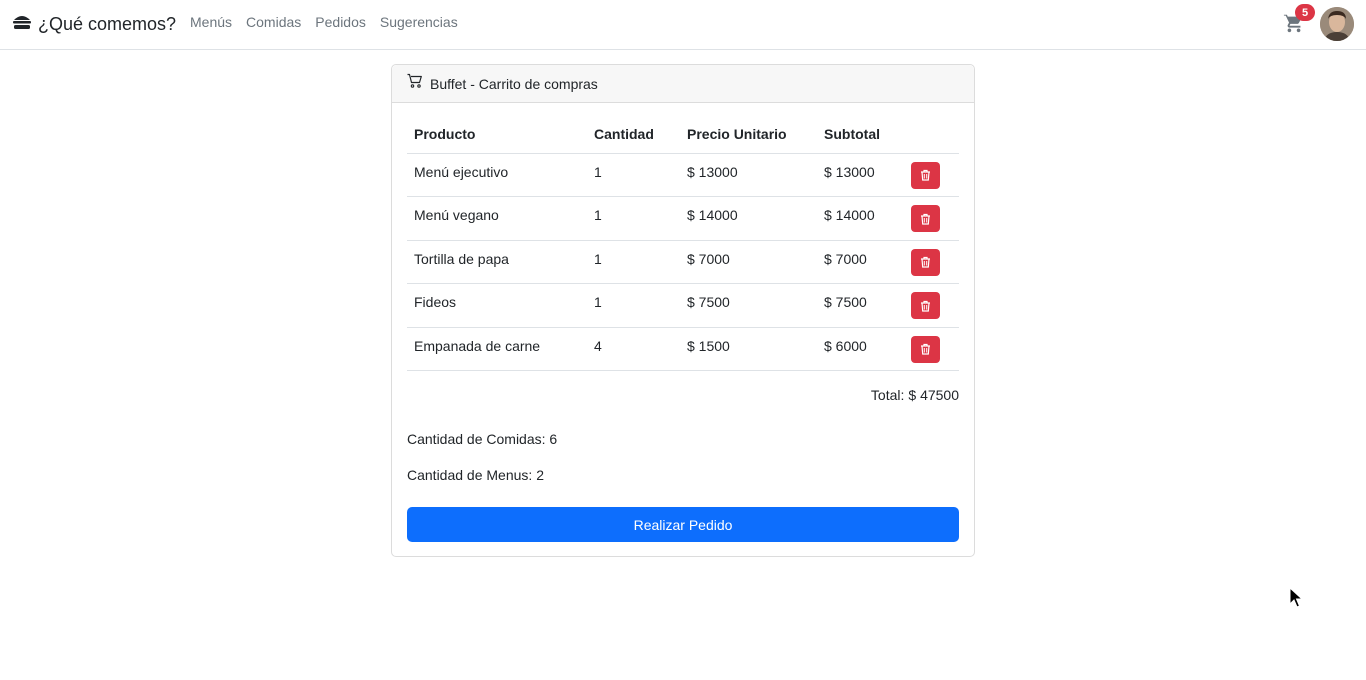 This screenshot has height=680, width=1366. What do you see at coordinates (497, 134) in the screenshot?
I see `column-header-producto: Producto` at bounding box center [497, 134].